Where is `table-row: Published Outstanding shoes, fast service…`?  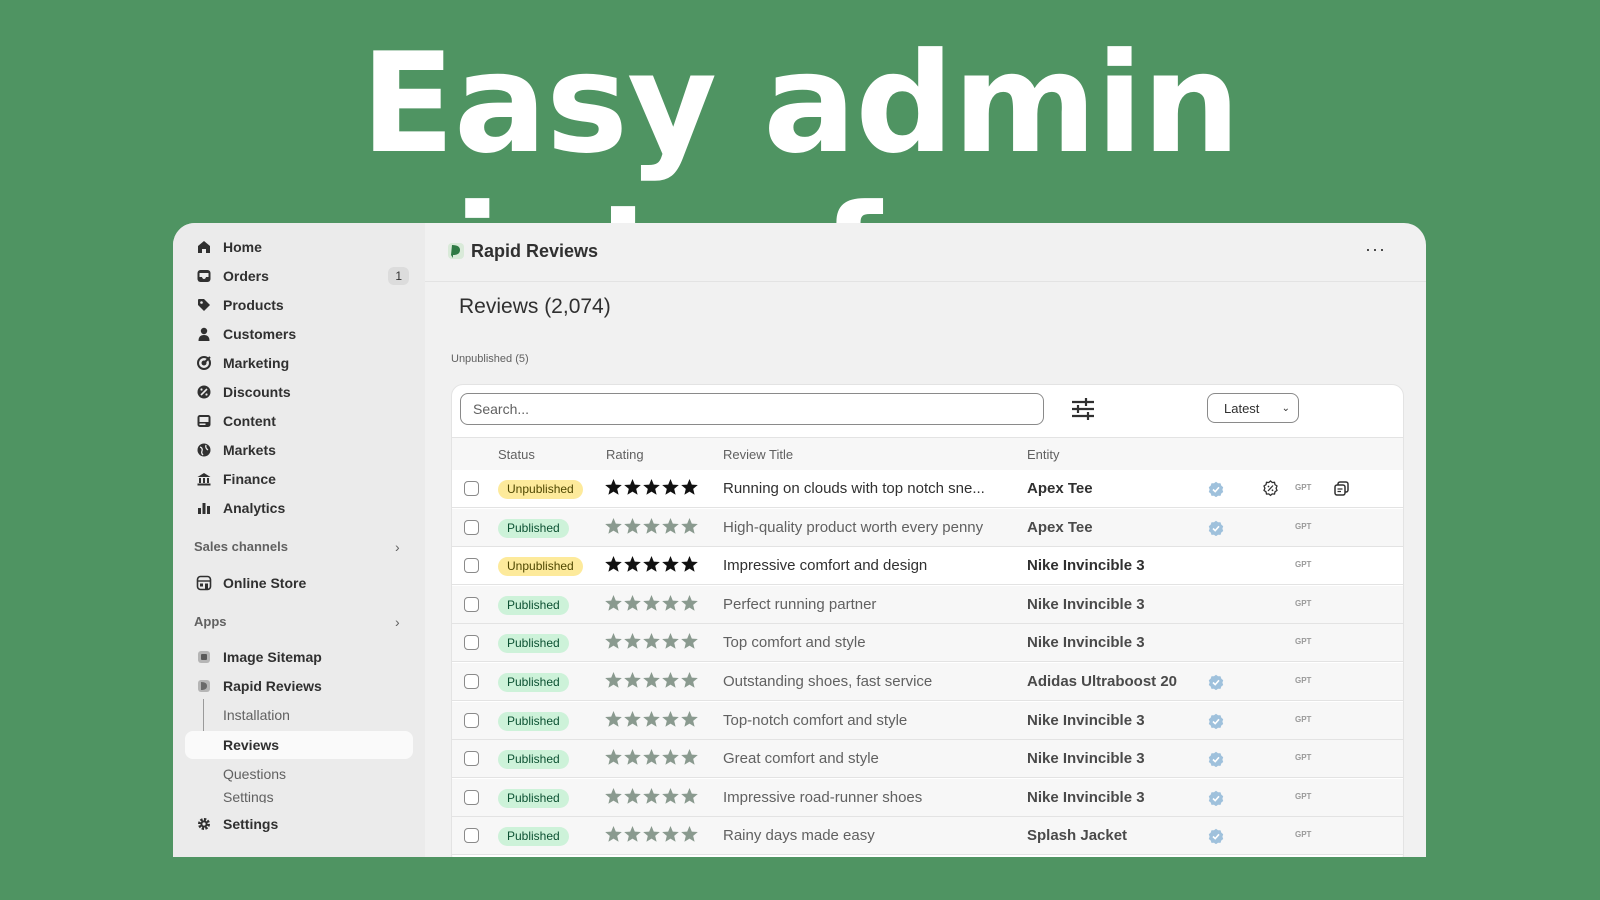 table-row: Published Outstanding shoes, fast service… is located at coordinates (927, 682).